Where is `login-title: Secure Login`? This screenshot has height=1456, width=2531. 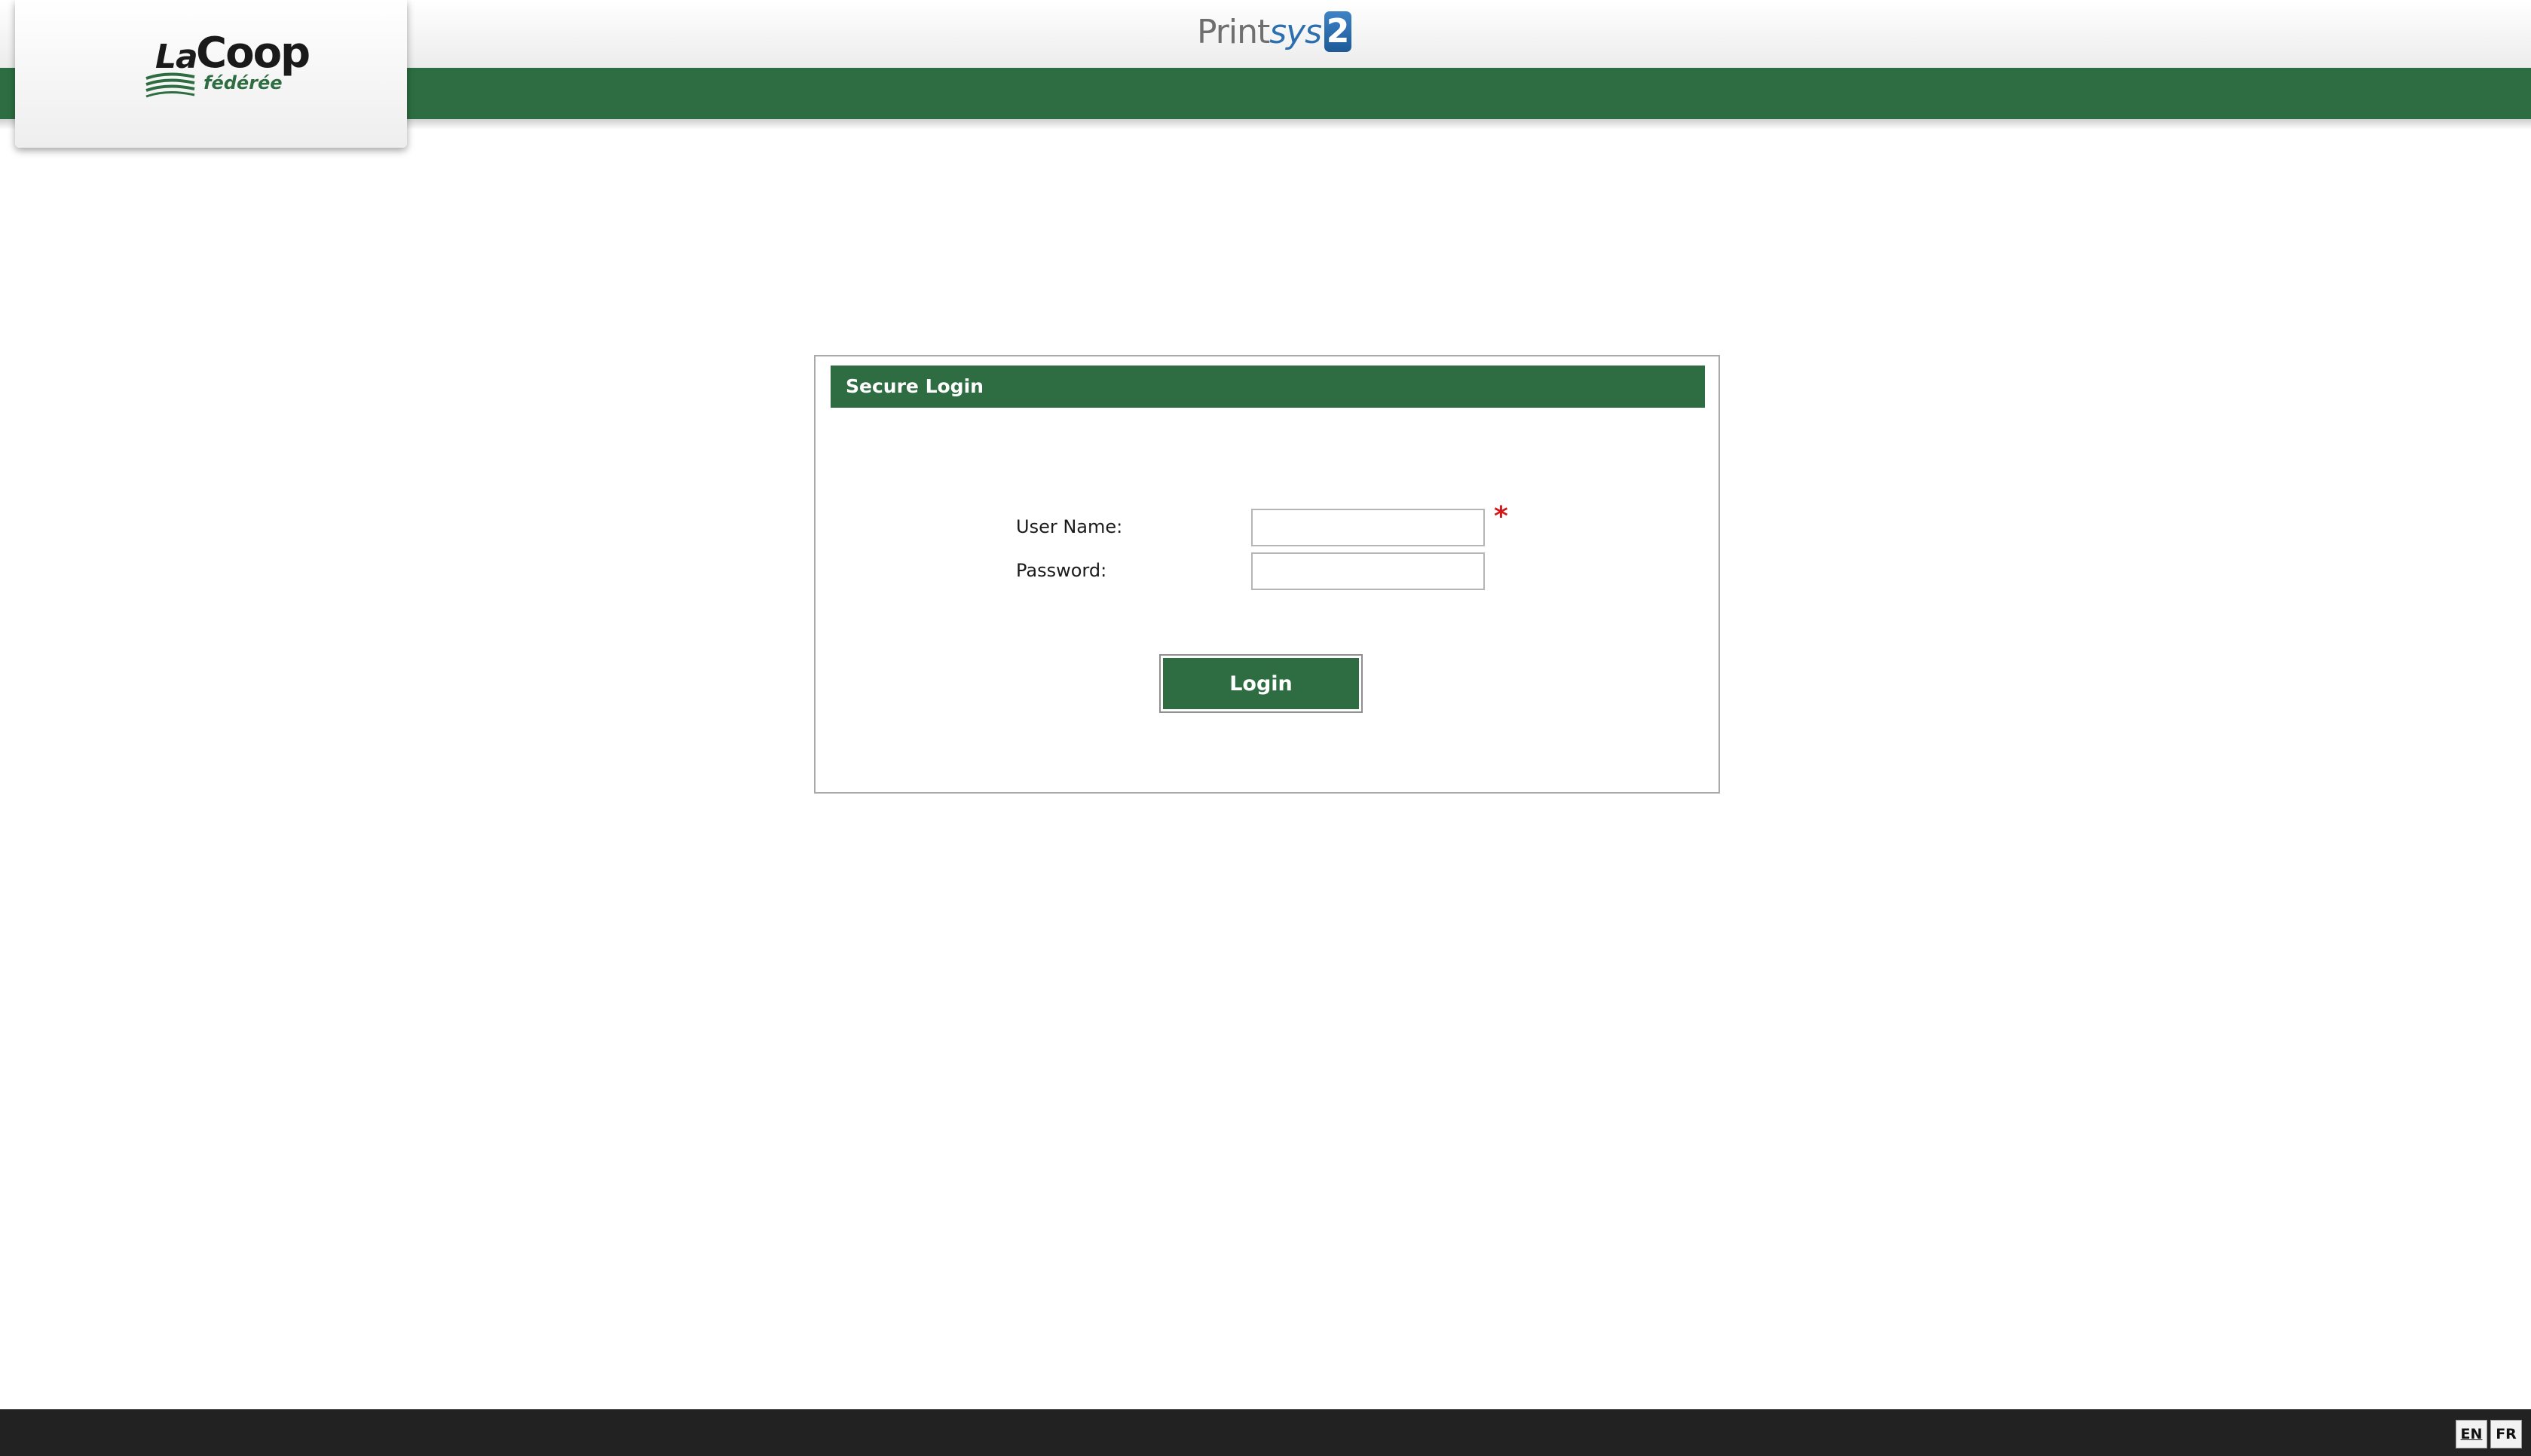 login-title: Secure Login is located at coordinates (915, 386).